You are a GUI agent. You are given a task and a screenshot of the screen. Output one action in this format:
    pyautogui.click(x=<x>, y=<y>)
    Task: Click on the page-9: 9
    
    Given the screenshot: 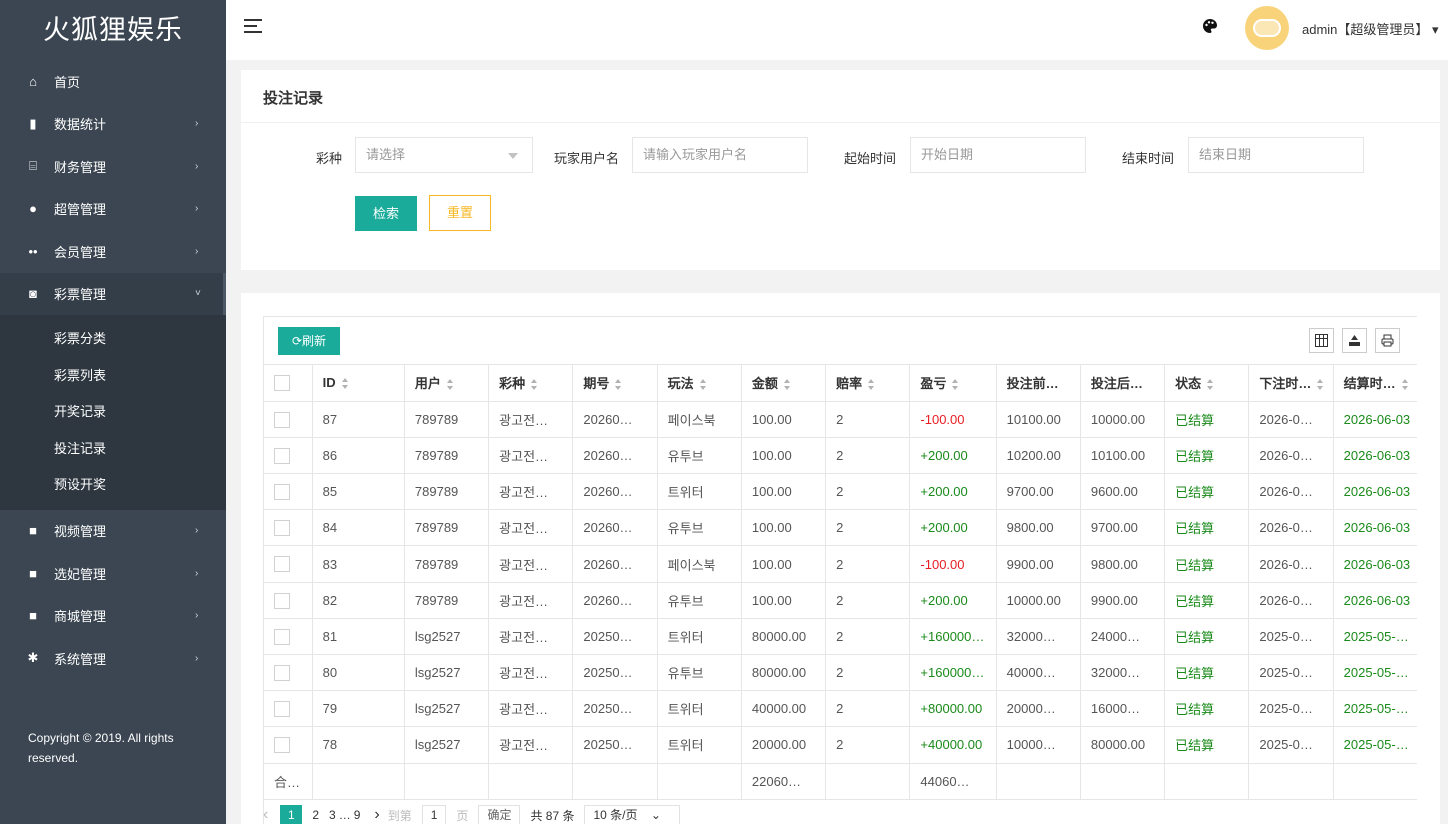 What is the action you would take?
    pyautogui.click(x=357, y=815)
    